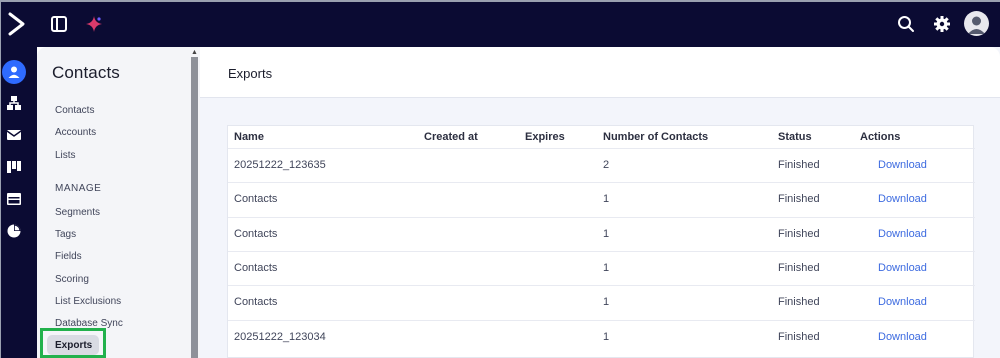  I want to click on search-icon, so click(906, 24).